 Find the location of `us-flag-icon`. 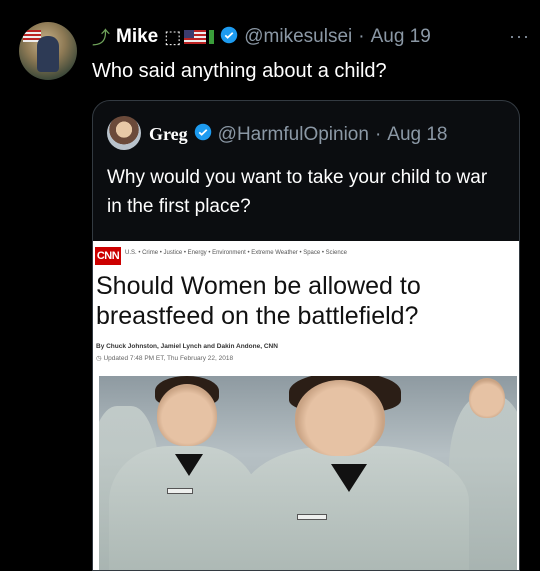

us-flag-icon is located at coordinates (195, 37).